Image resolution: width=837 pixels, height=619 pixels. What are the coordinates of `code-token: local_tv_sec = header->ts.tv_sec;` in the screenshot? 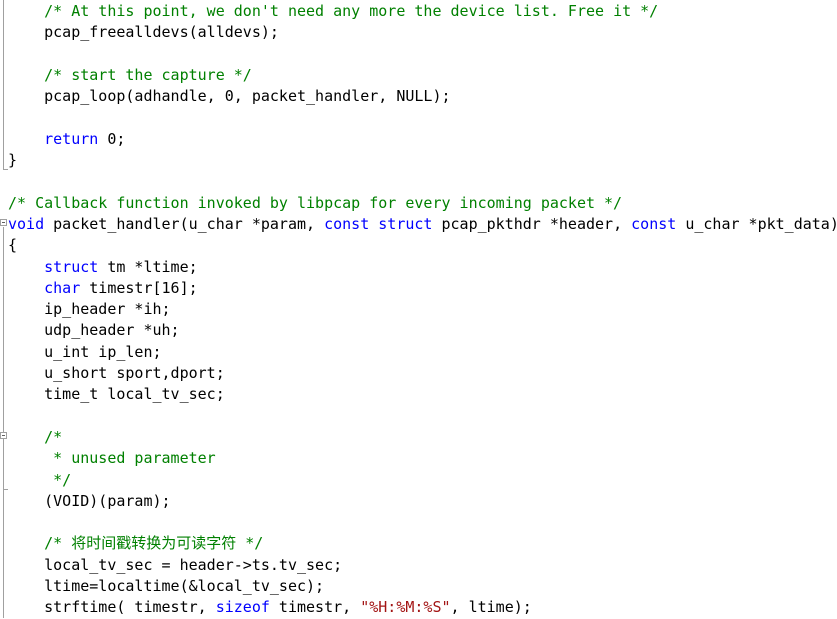 It's located at (175, 564).